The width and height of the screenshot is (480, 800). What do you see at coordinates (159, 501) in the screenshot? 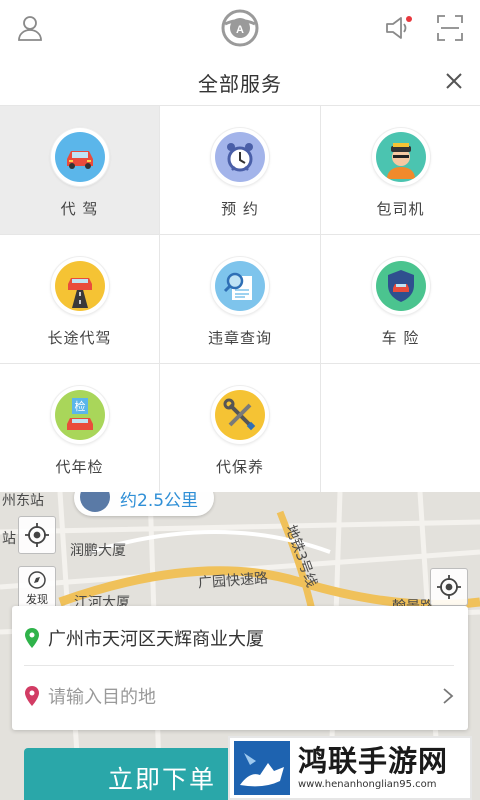
I see `distance-text: 约2.5公里` at bounding box center [159, 501].